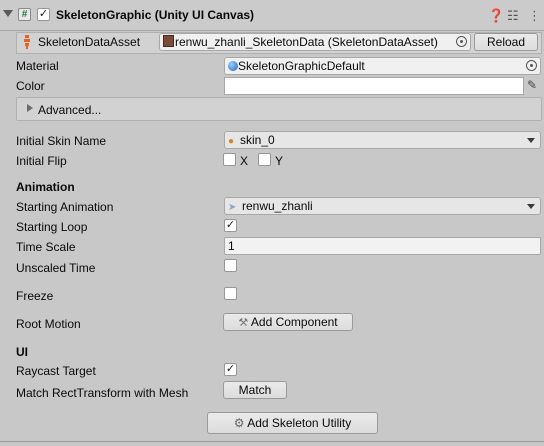 The height and width of the screenshot is (446, 544). Describe the element at coordinates (30, 108) in the screenshot. I see `advanced-arrow-icon` at that location.